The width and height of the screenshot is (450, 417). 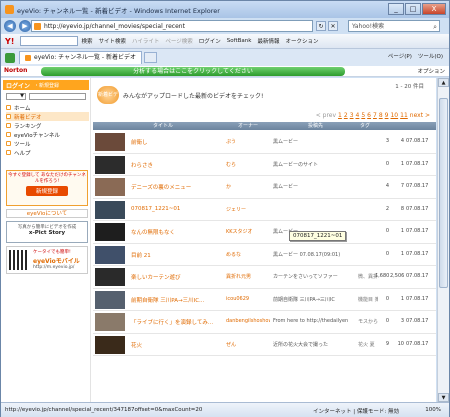 What do you see at coordinates (46, 191) in the screenshot?
I see `register-button: 新規登録` at bounding box center [46, 191].